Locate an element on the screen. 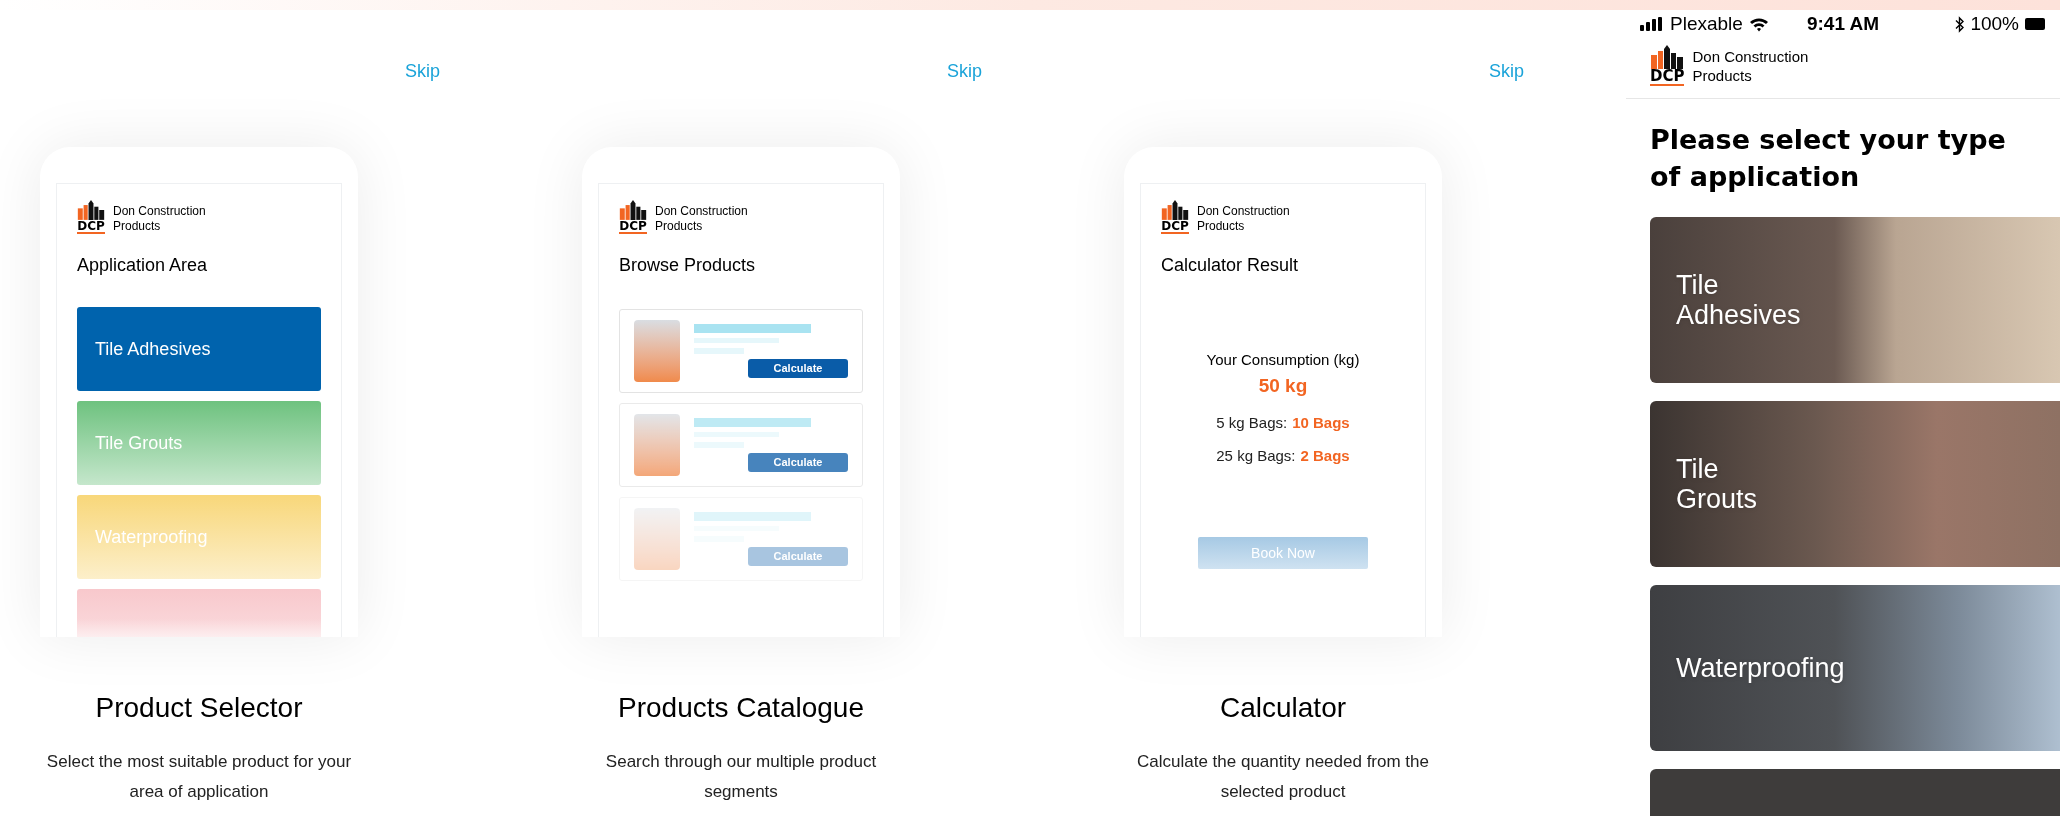 This screenshot has width=2060, height=816. screen-heading: Browse Products is located at coordinates (688, 265).